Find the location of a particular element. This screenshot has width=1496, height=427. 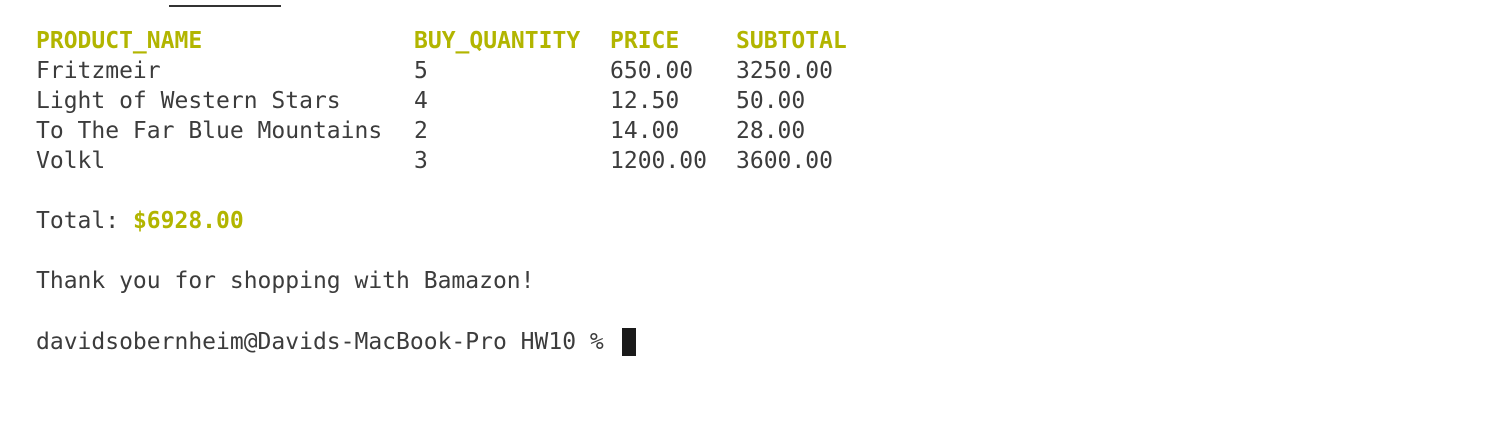

quantity-cell: 2 is located at coordinates (421, 131).